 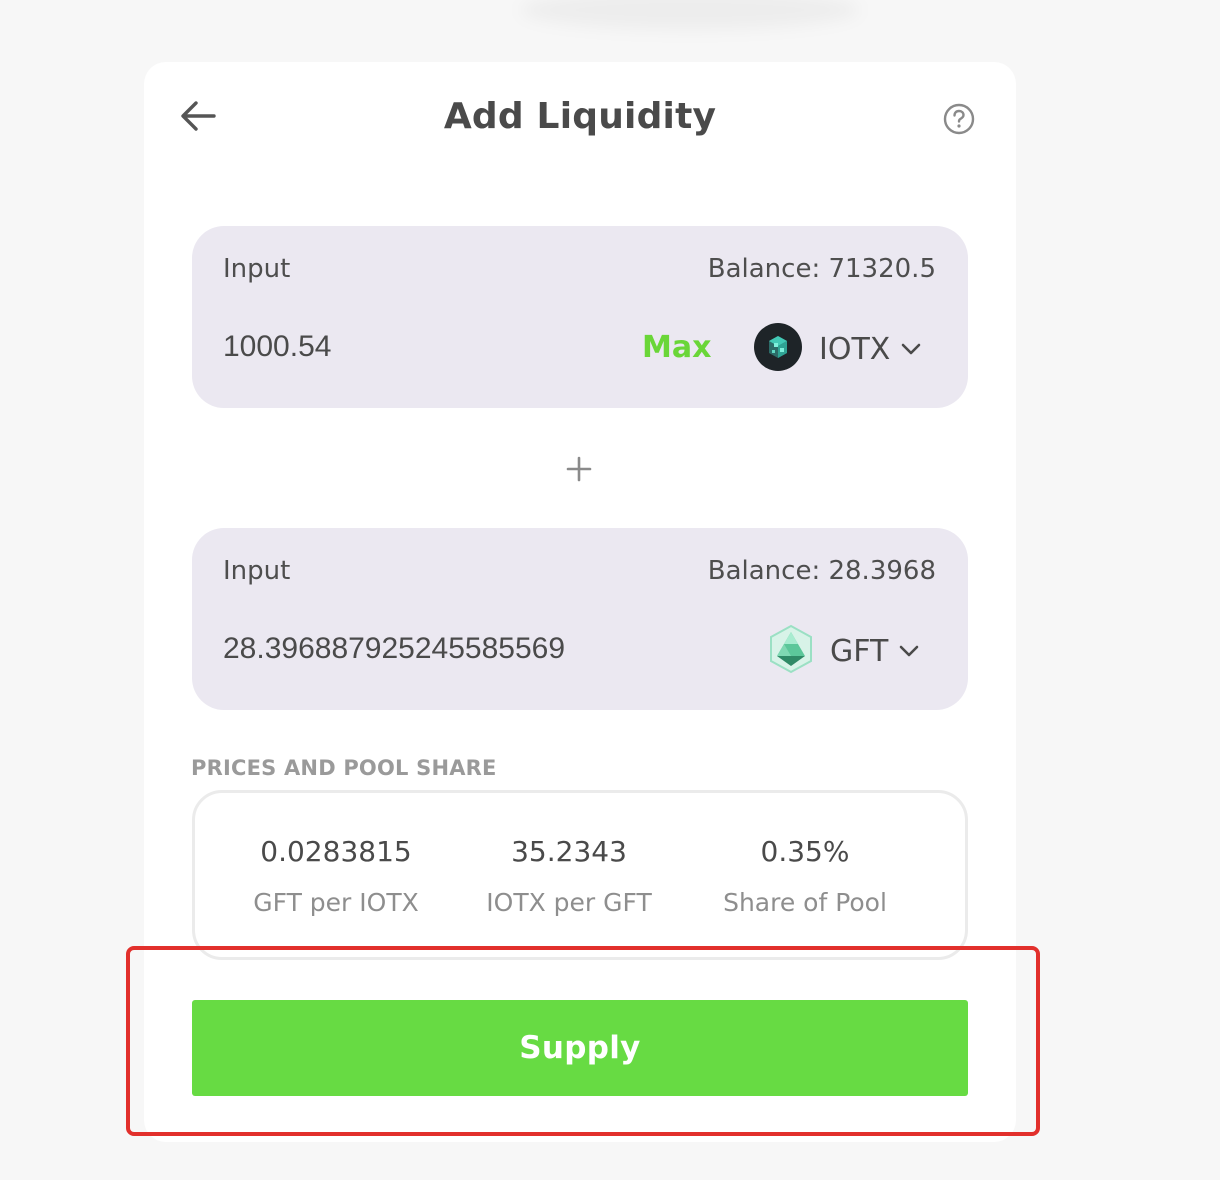 I want to click on input-panel-gft: Input Balance: 28.3968 GFT, so click(x=580, y=619).